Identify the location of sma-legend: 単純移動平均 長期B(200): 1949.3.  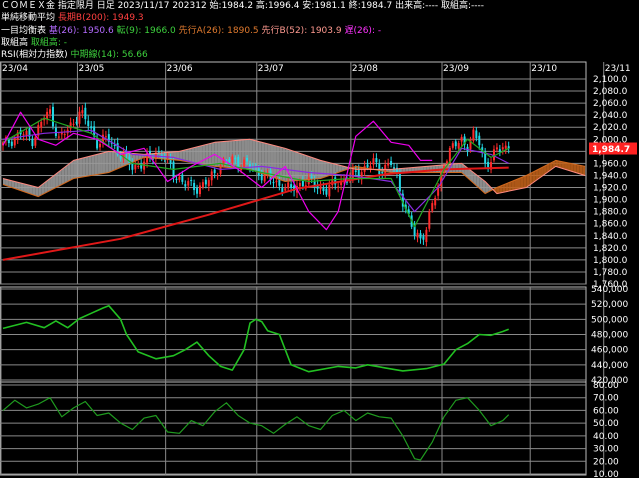
(72, 18).